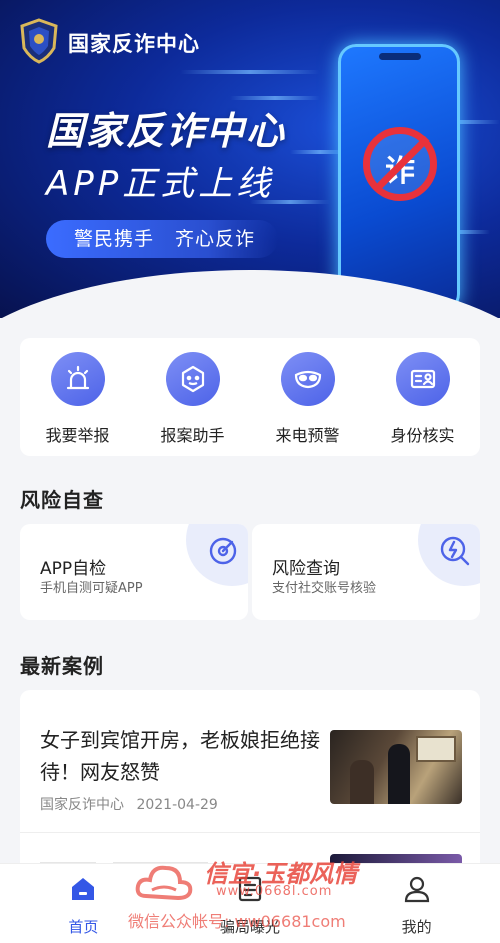 Image resolution: width=500 pixels, height=943 pixels. I want to click on bottom-nav: 首页 骗局曝光 我的, so click(250, 903).